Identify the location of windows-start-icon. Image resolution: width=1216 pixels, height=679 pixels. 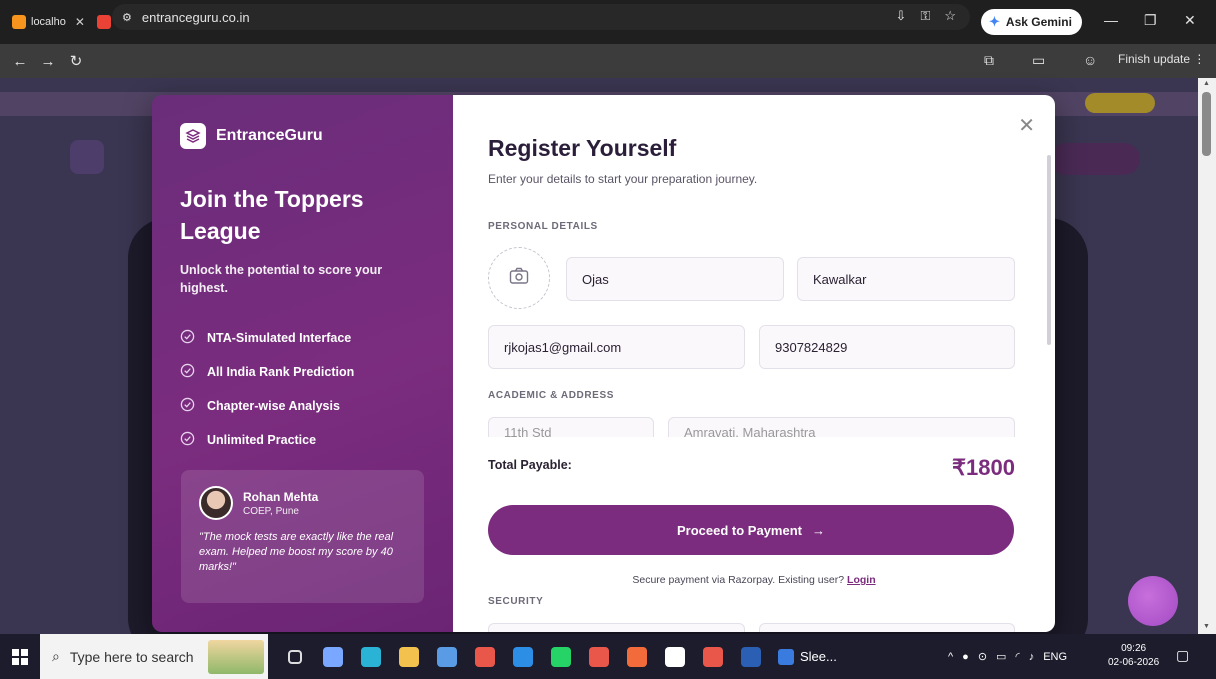
(20, 656).